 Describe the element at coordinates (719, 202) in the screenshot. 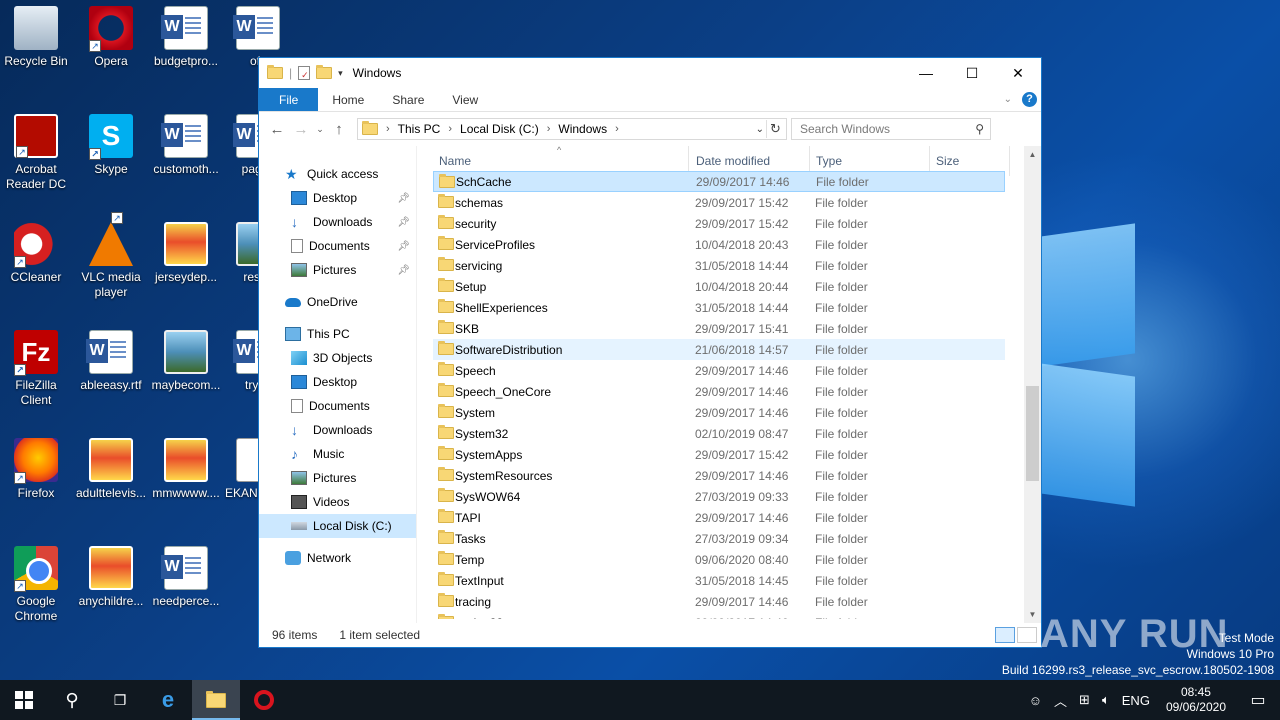

I see `file-row: schemas 29/09/2017 15:42 File folder` at that location.